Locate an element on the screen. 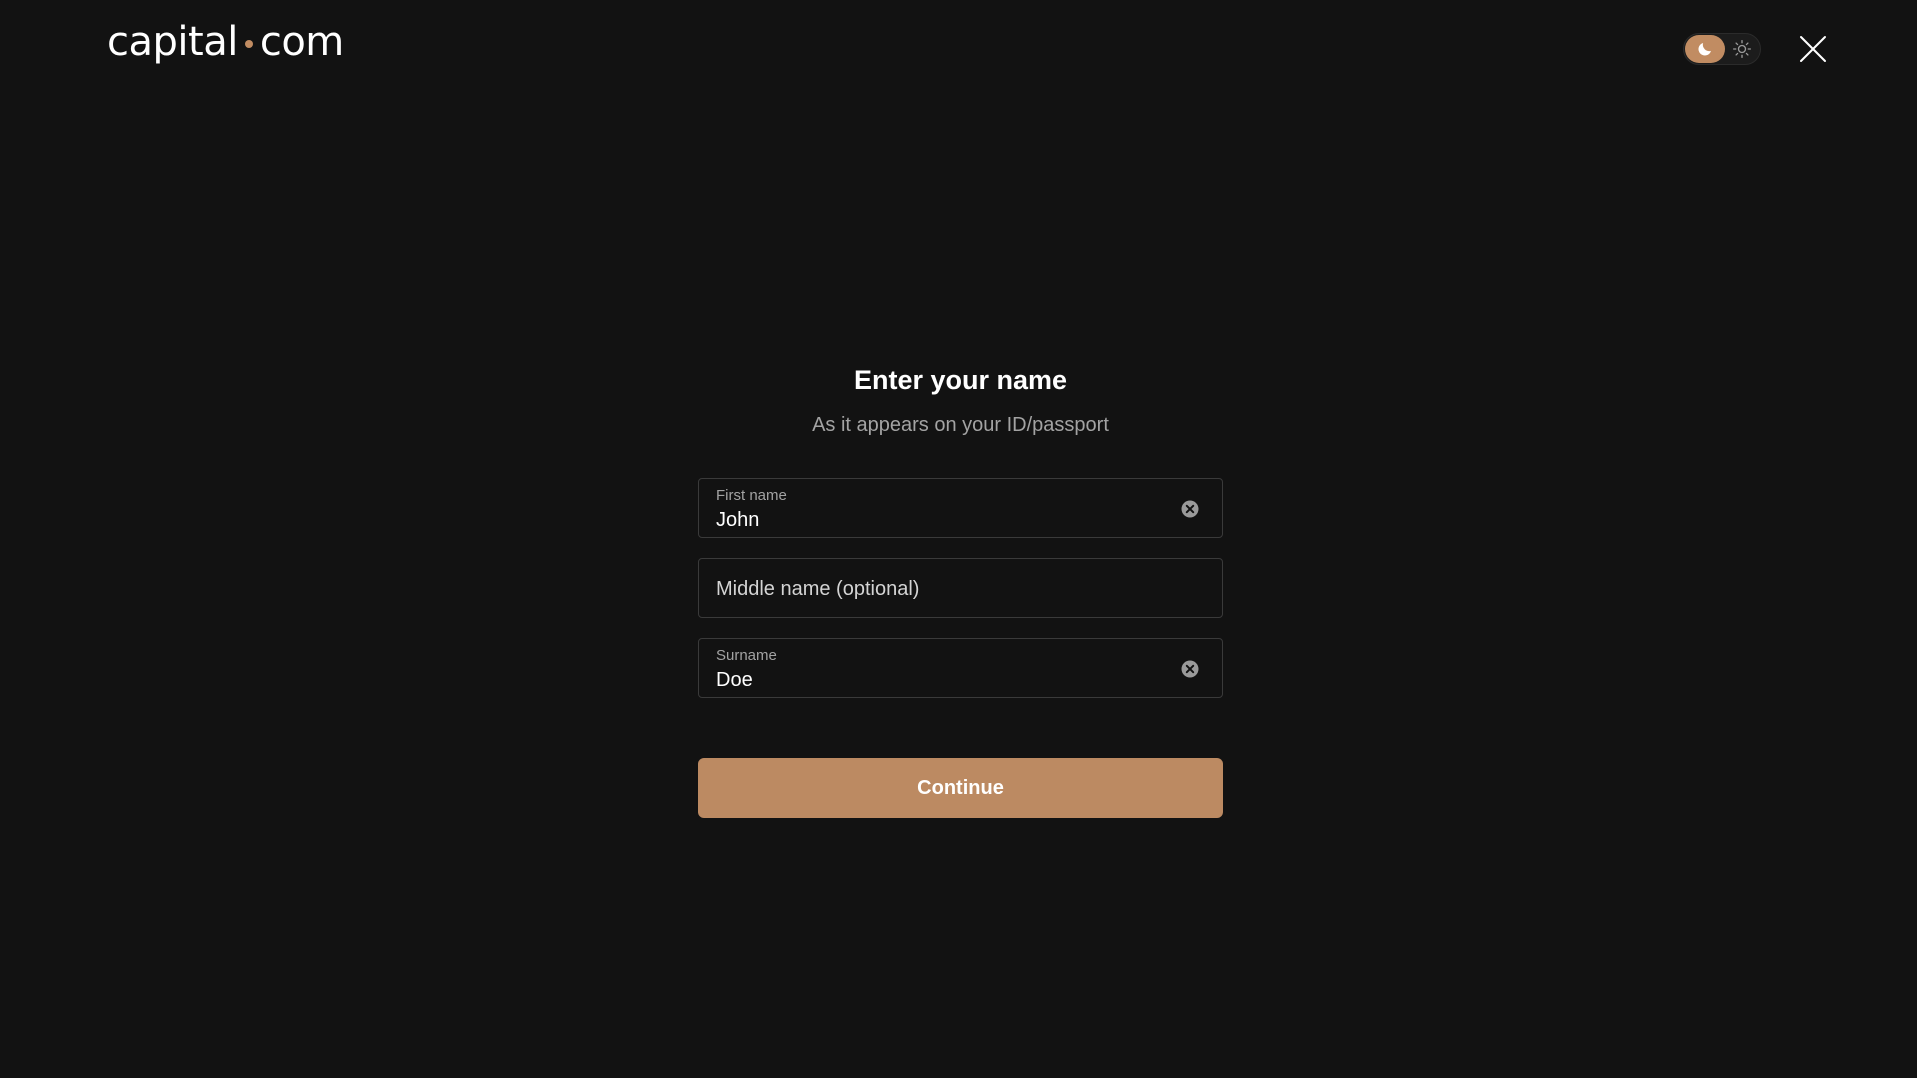 This screenshot has height=1078, width=1917. close-icon is located at coordinates (1813, 49).